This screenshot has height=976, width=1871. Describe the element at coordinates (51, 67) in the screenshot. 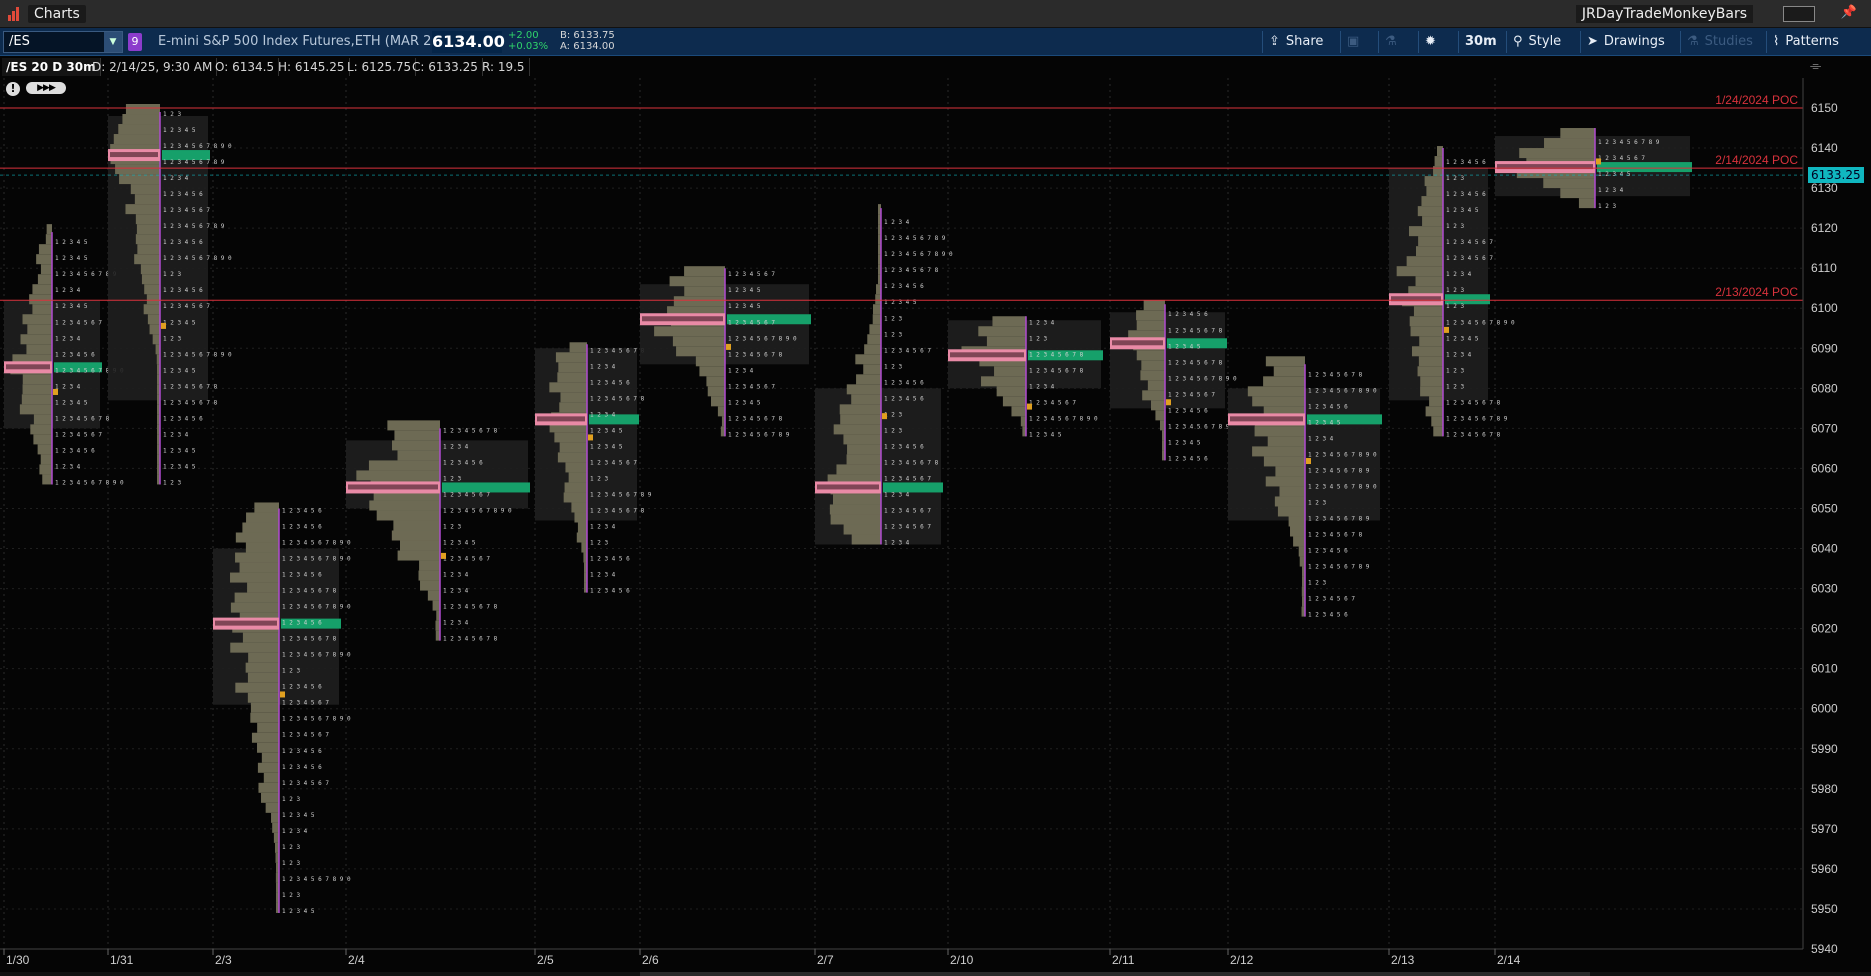

I see `aggregation-label: /ES 20 D 30m` at that location.